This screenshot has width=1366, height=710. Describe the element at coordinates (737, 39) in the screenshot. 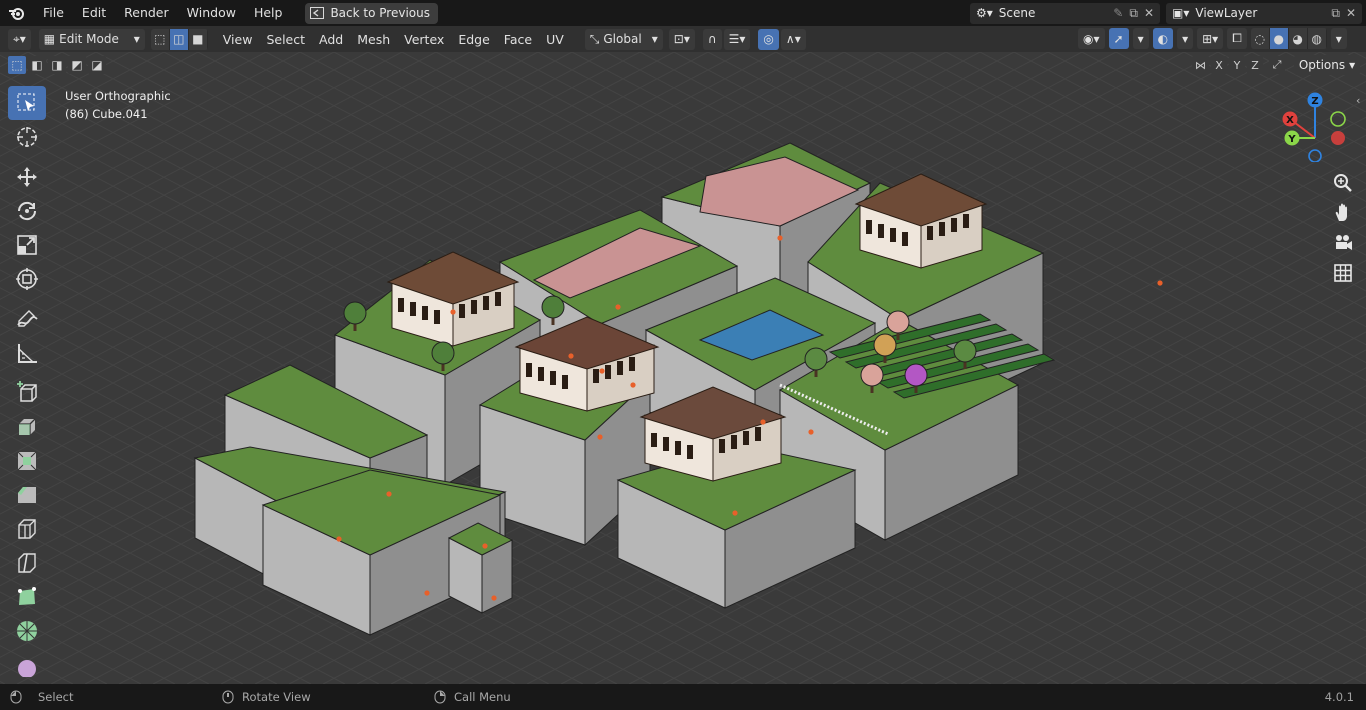

I see `snap-target-selector: ☰▾` at that location.